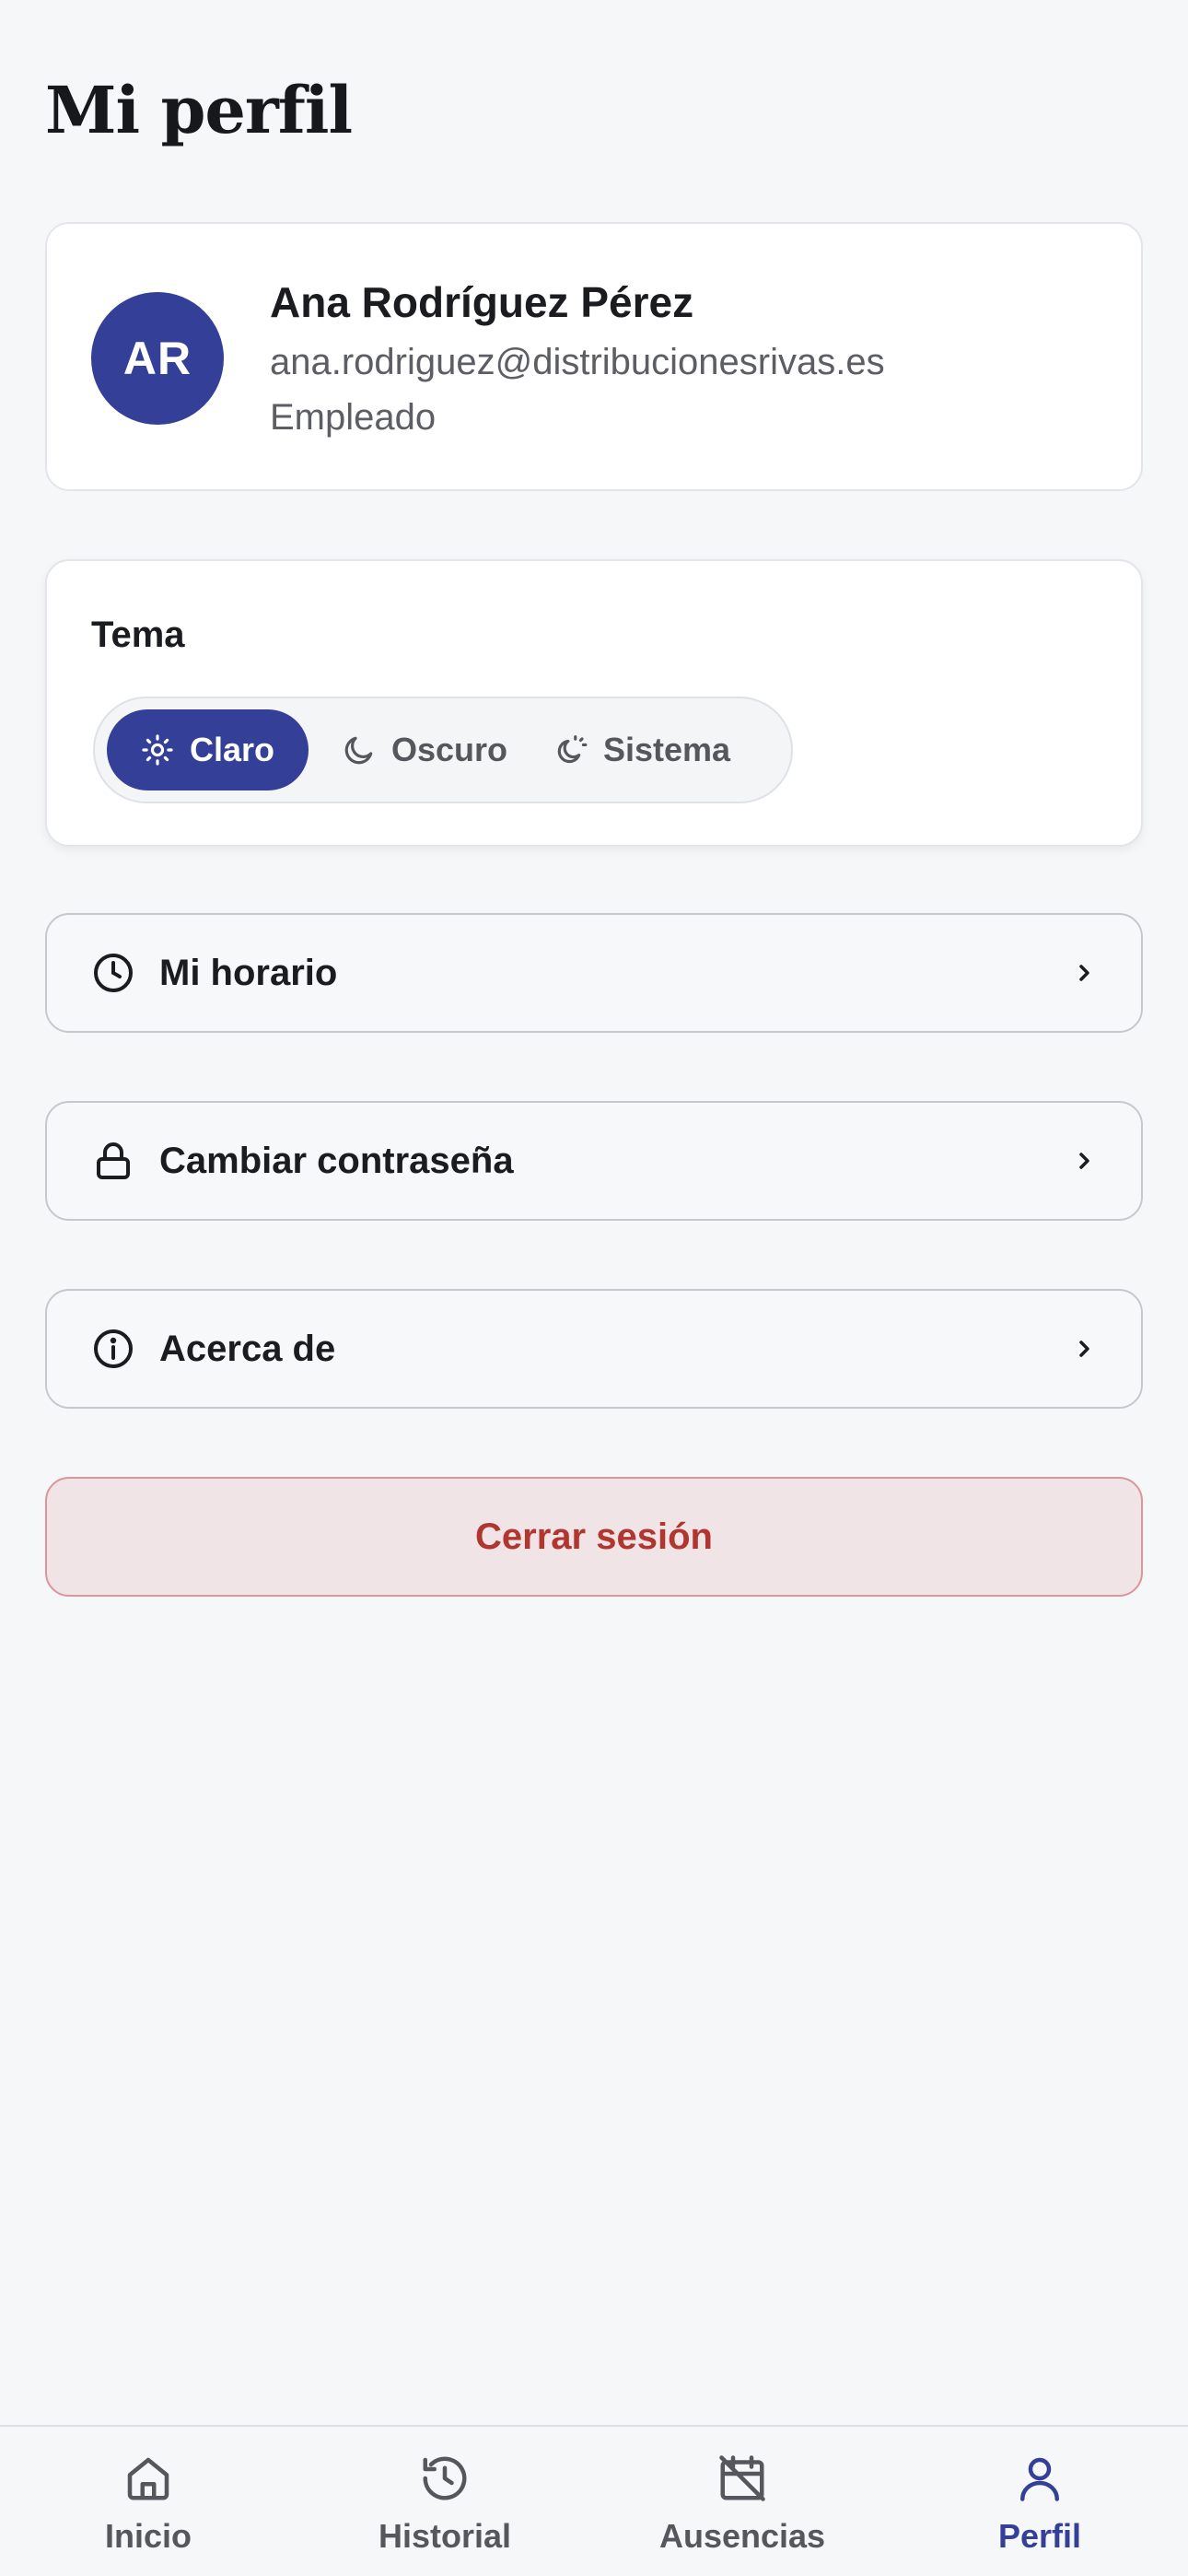 Image resolution: width=1188 pixels, height=2576 pixels. I want to click on nav-label: Inicio, so click(148, 2536).